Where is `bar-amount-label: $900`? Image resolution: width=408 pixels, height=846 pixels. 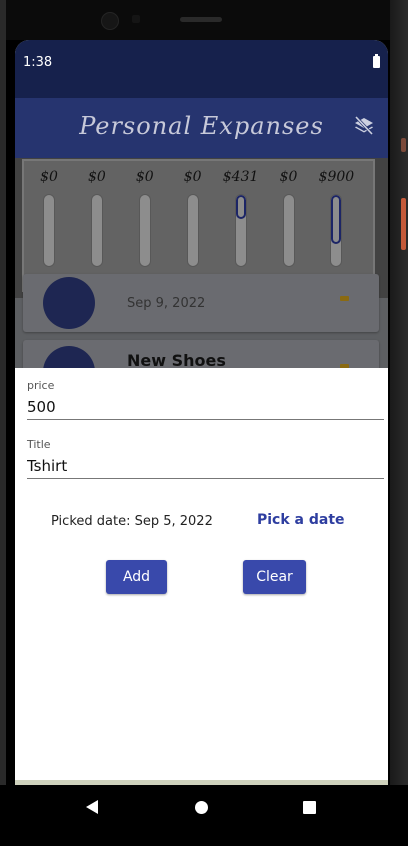 bar-amount-label: $900 is located at coordinates (336, 177).